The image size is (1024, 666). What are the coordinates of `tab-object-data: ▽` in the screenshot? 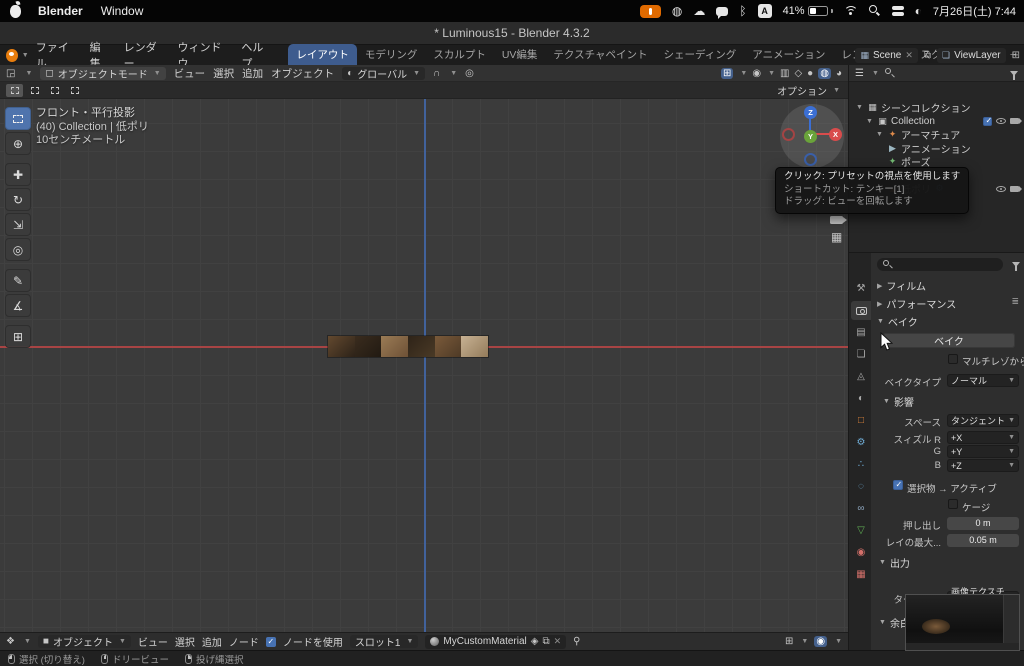 It's located at (861, 530).